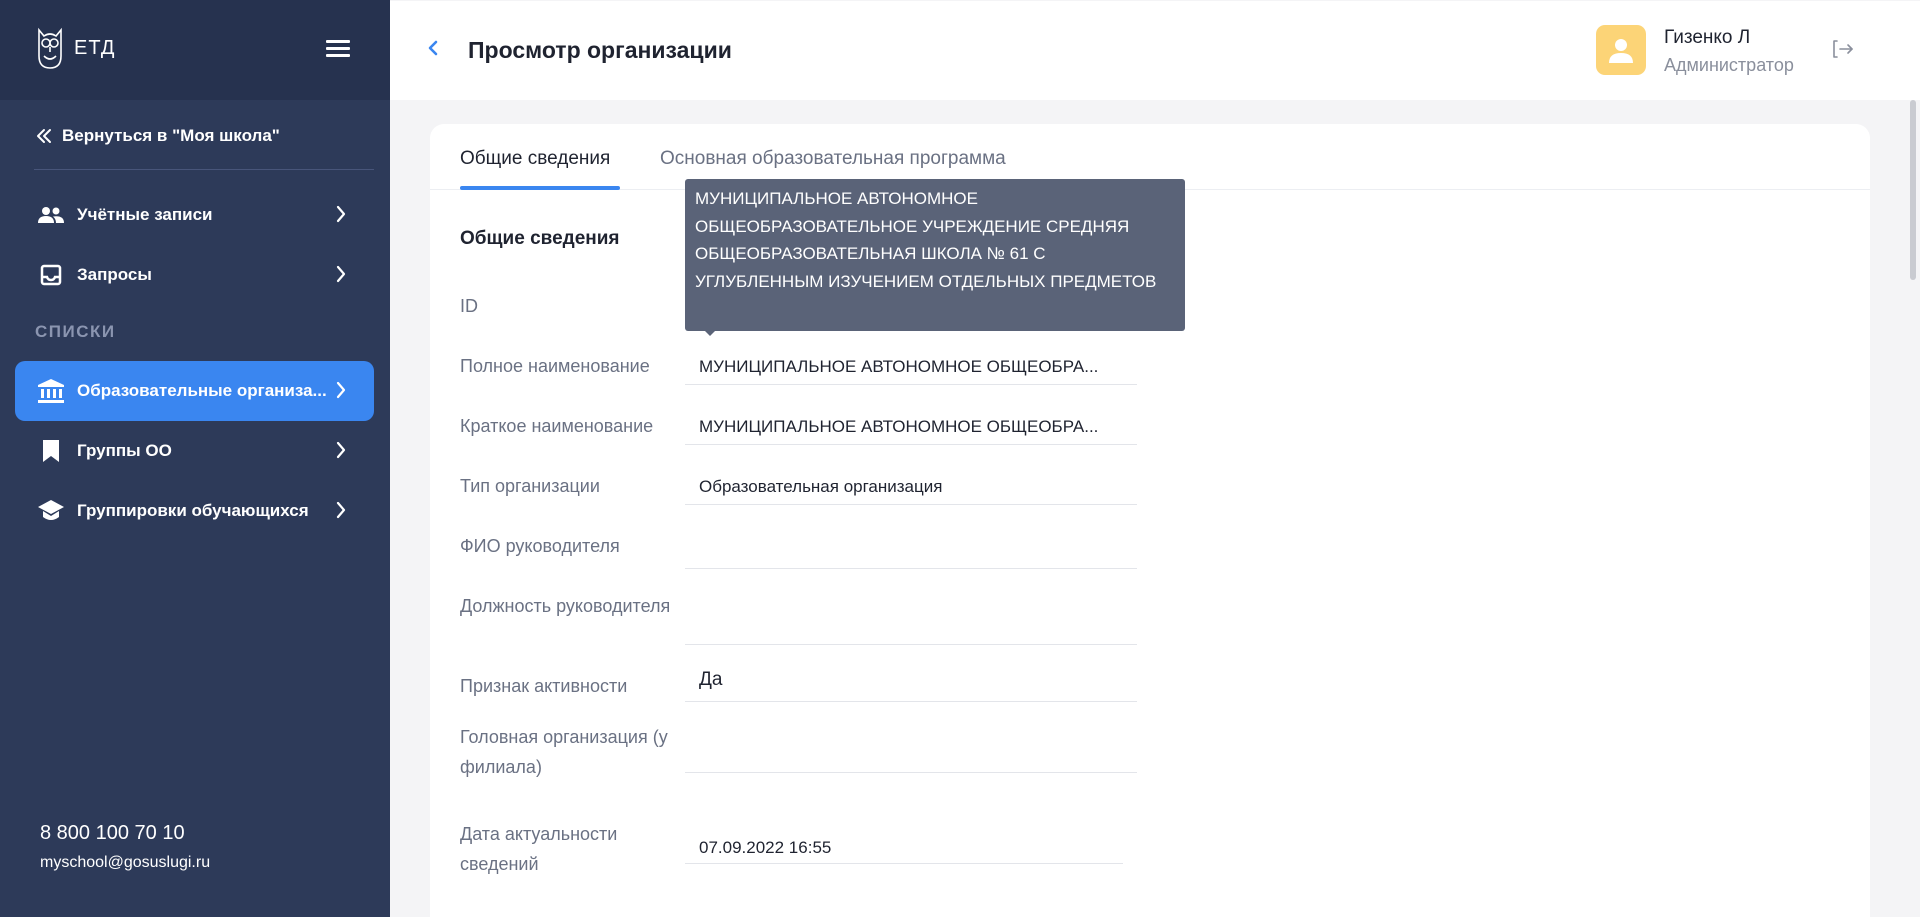 The image size is (1920, 917). I want to click on tab-general-info: Общие сведения, so click(535, 159).